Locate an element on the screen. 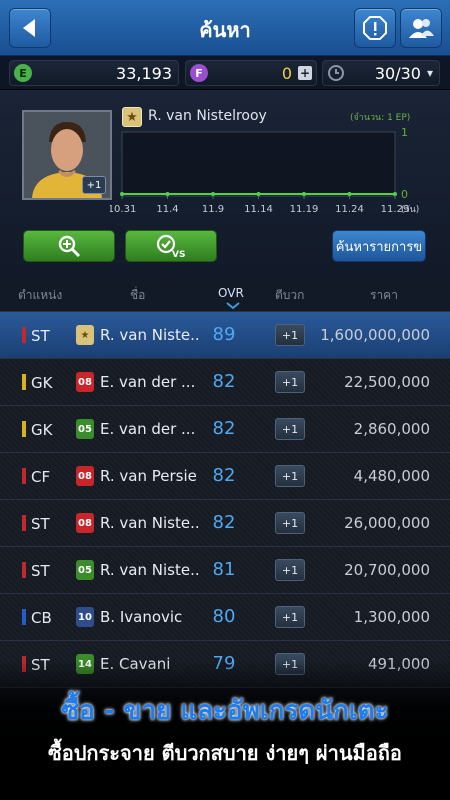 Image resolution: width=450 pixels, height=800 pixels. season-badge: ★ is located at coordinates (85, 335).